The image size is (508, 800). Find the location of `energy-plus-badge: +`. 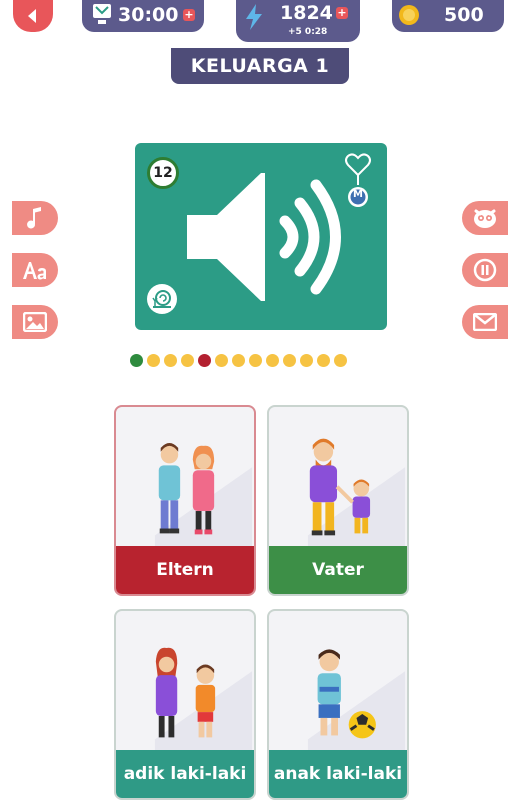

energy-plus-badge: + is located at coordinates (342, 12).